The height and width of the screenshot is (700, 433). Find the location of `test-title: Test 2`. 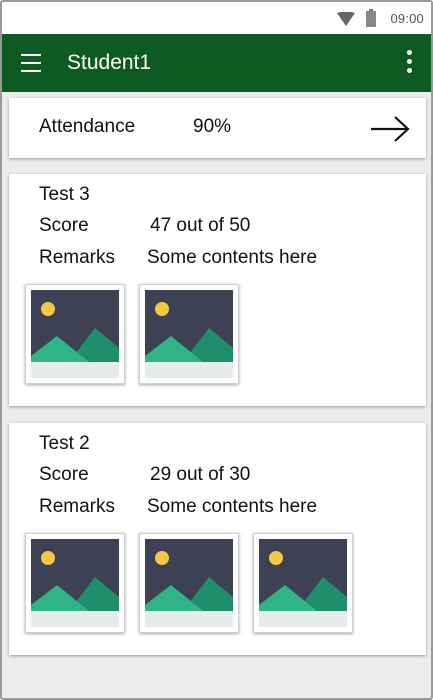

test-title: Test 2 is located at coordinates (64, 443).